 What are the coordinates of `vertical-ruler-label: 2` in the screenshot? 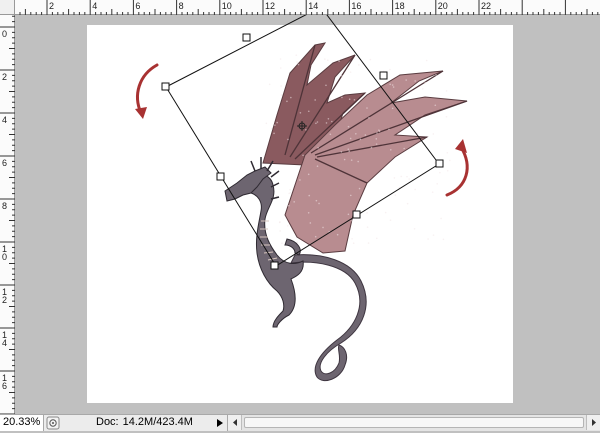 It's located at (4, 77).